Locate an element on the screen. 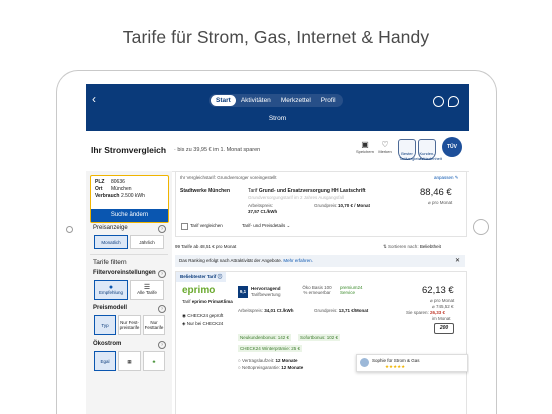  tag-icon: ◈ is located at coordinates (184, 323).